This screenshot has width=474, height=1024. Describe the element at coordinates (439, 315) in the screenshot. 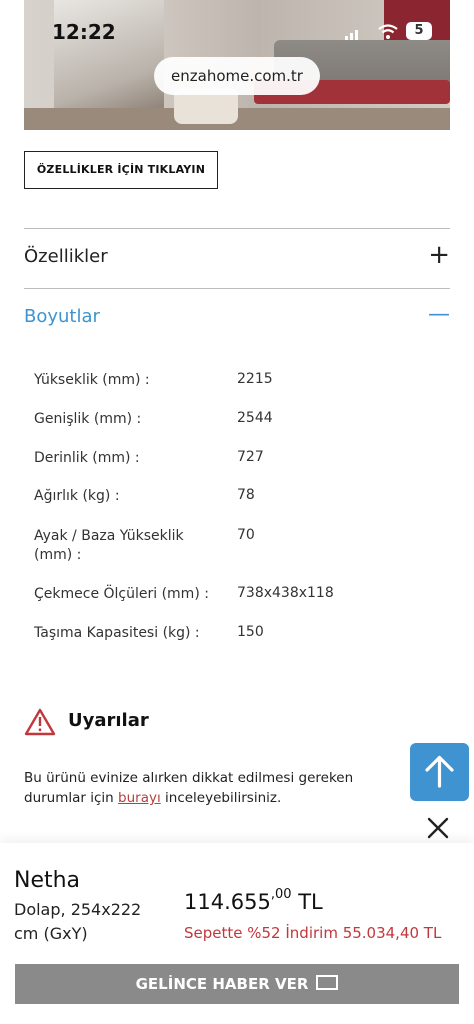

I see `minus-icon: —` at that location.